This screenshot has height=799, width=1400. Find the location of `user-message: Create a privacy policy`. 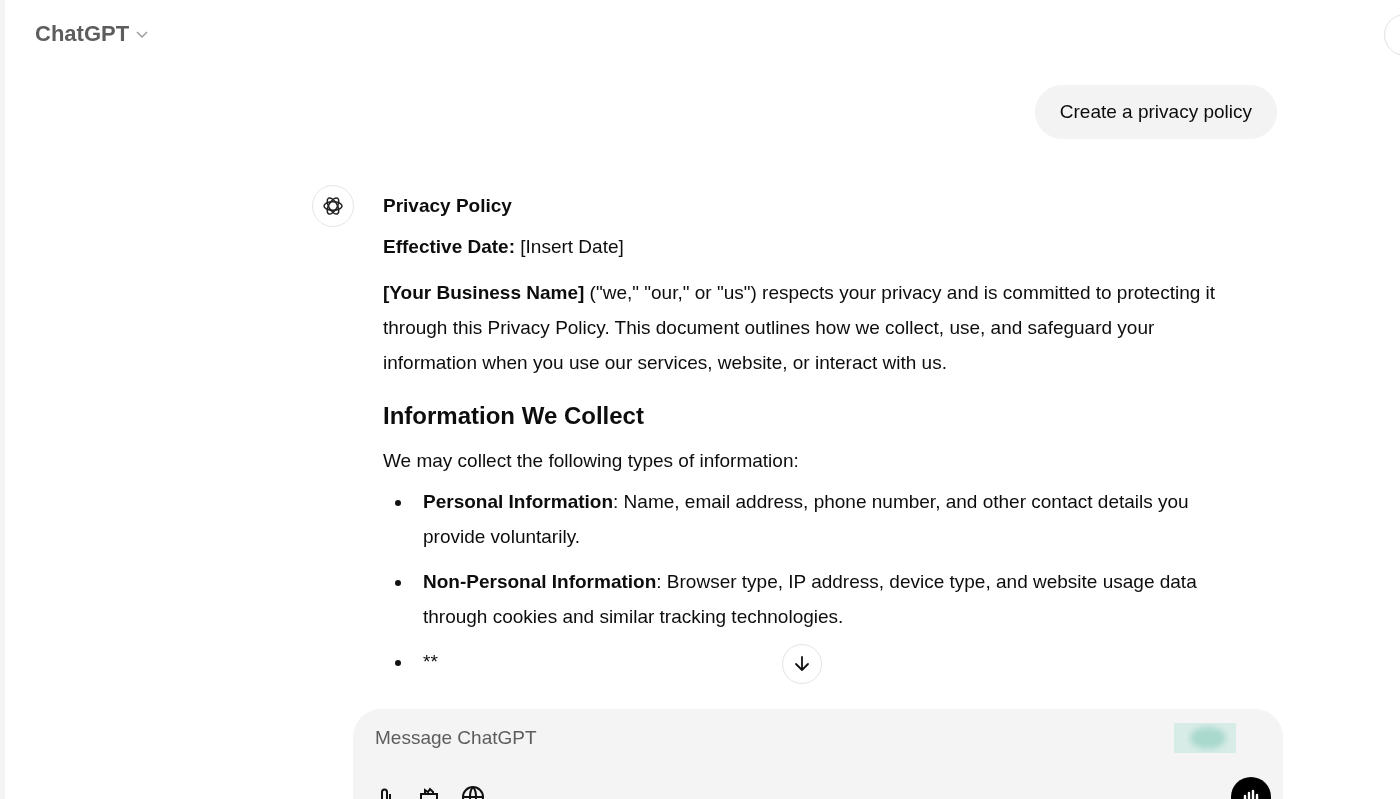

user-message: Create a privacy policy is located at coordinates (1155, 112).